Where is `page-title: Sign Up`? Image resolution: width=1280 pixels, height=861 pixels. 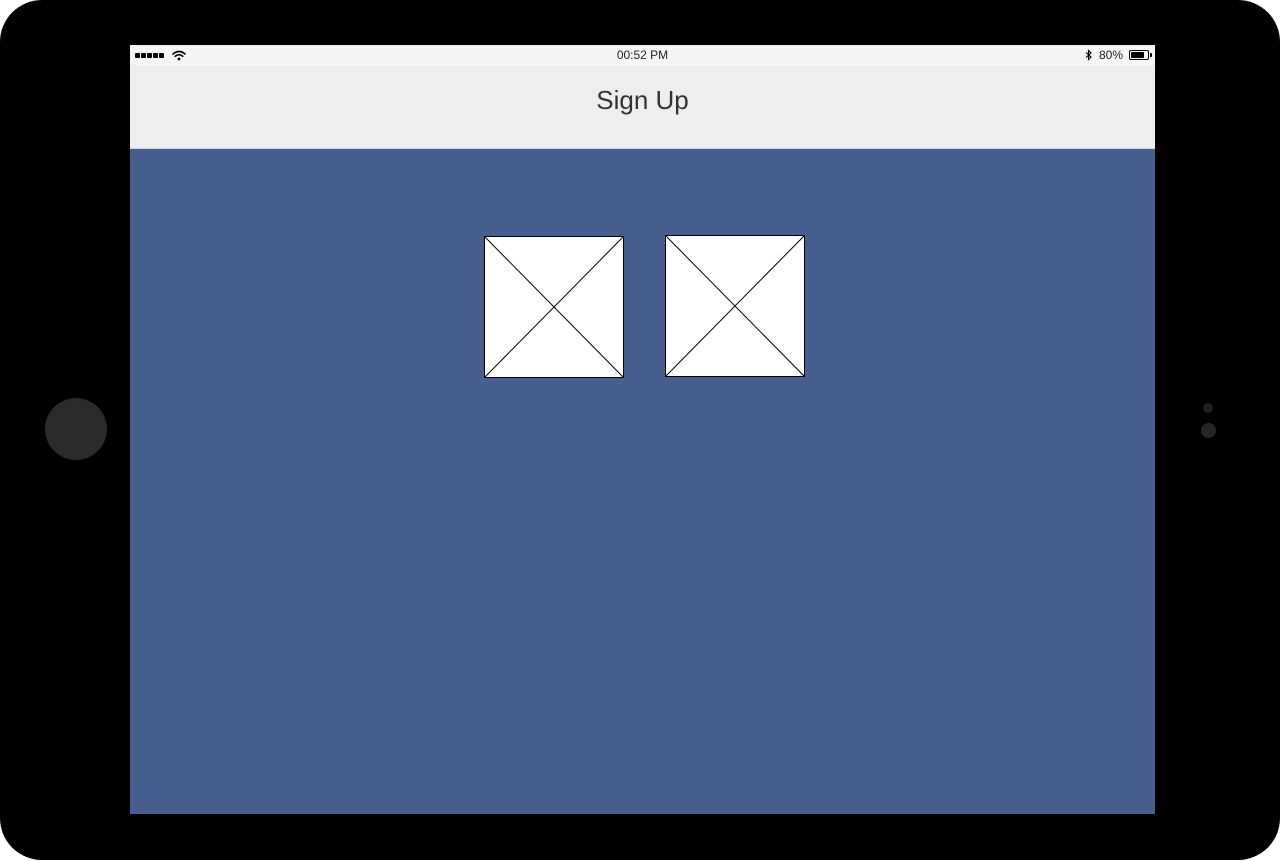
page-title: Sign Up is located at coordinates (642, 100).